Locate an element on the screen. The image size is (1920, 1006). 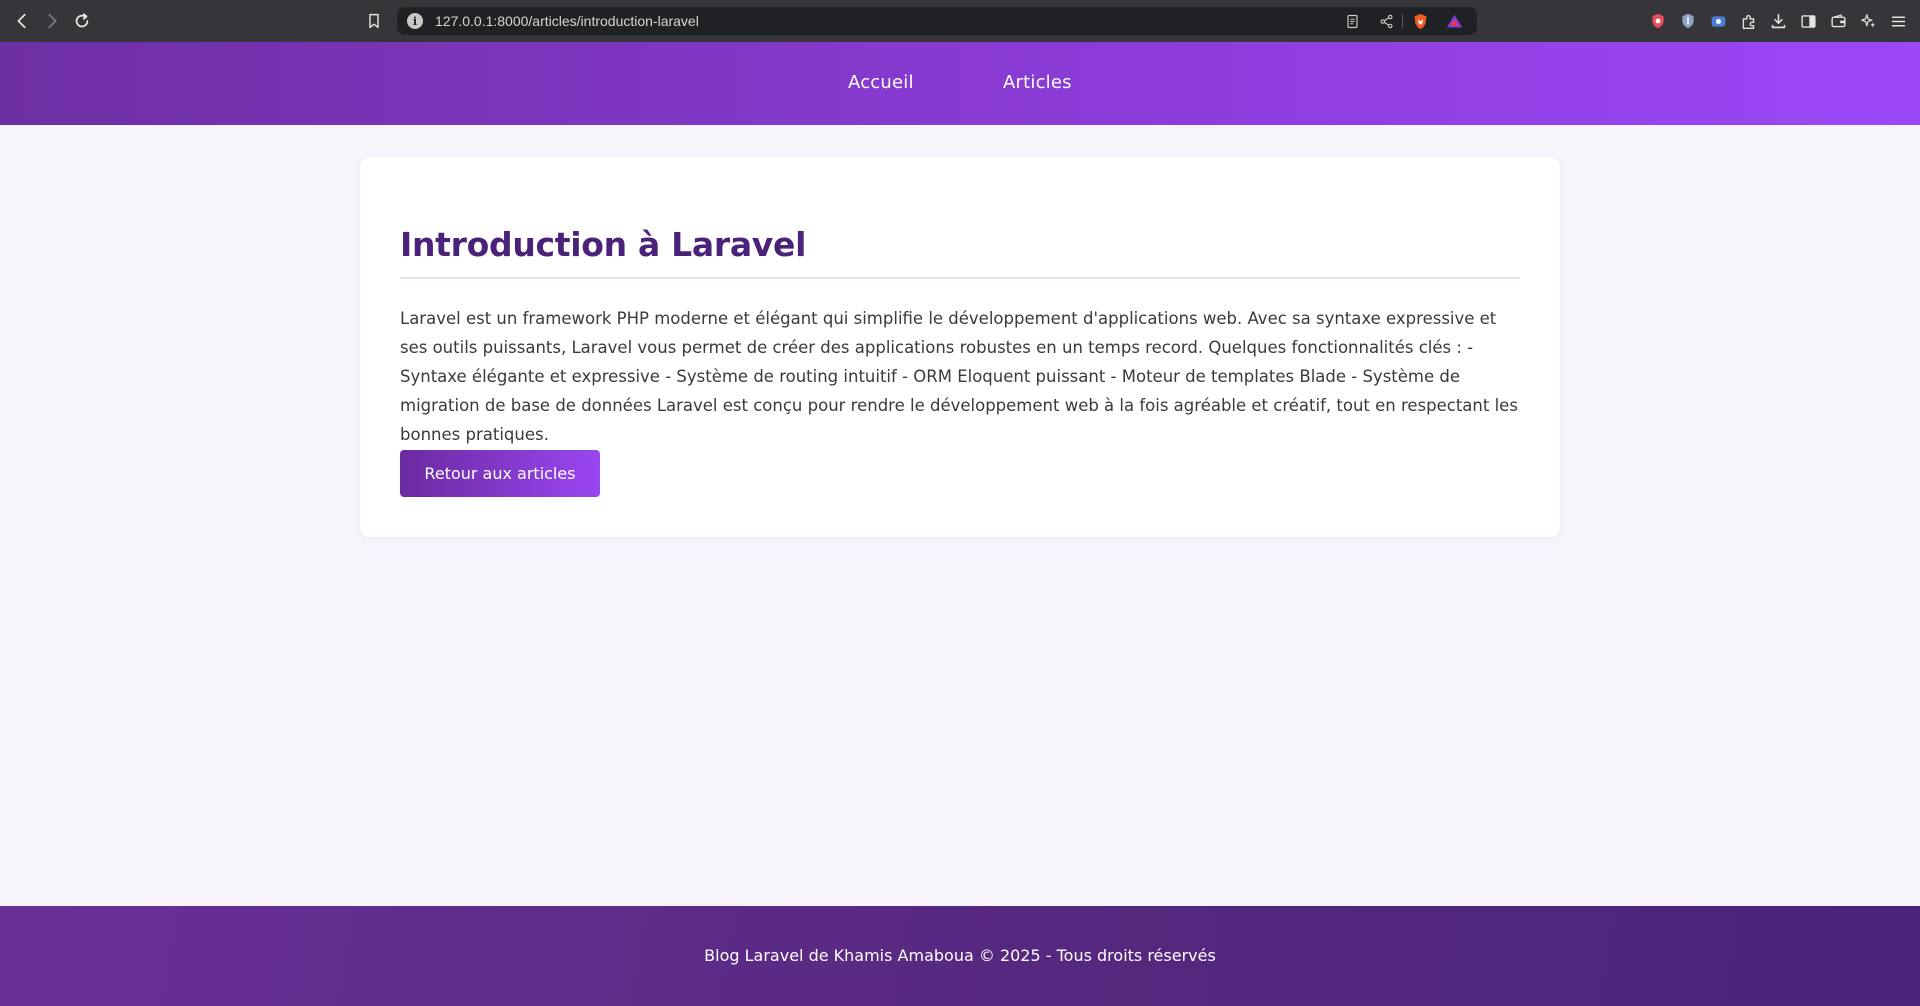
sidebar-icon is located at coordinates (1808, 21).